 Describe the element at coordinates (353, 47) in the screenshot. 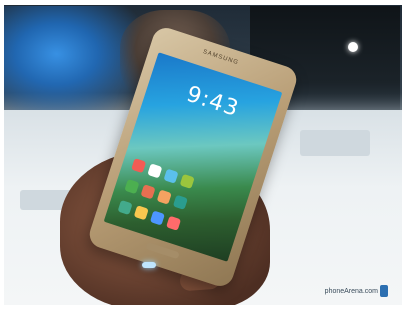

I see `background-light-dot` at that location.